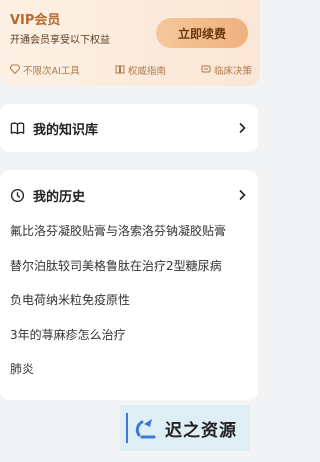 The height and width of the screenshot is (462, 320). I want to click on watermark-logo-icon, so click(146, 428).